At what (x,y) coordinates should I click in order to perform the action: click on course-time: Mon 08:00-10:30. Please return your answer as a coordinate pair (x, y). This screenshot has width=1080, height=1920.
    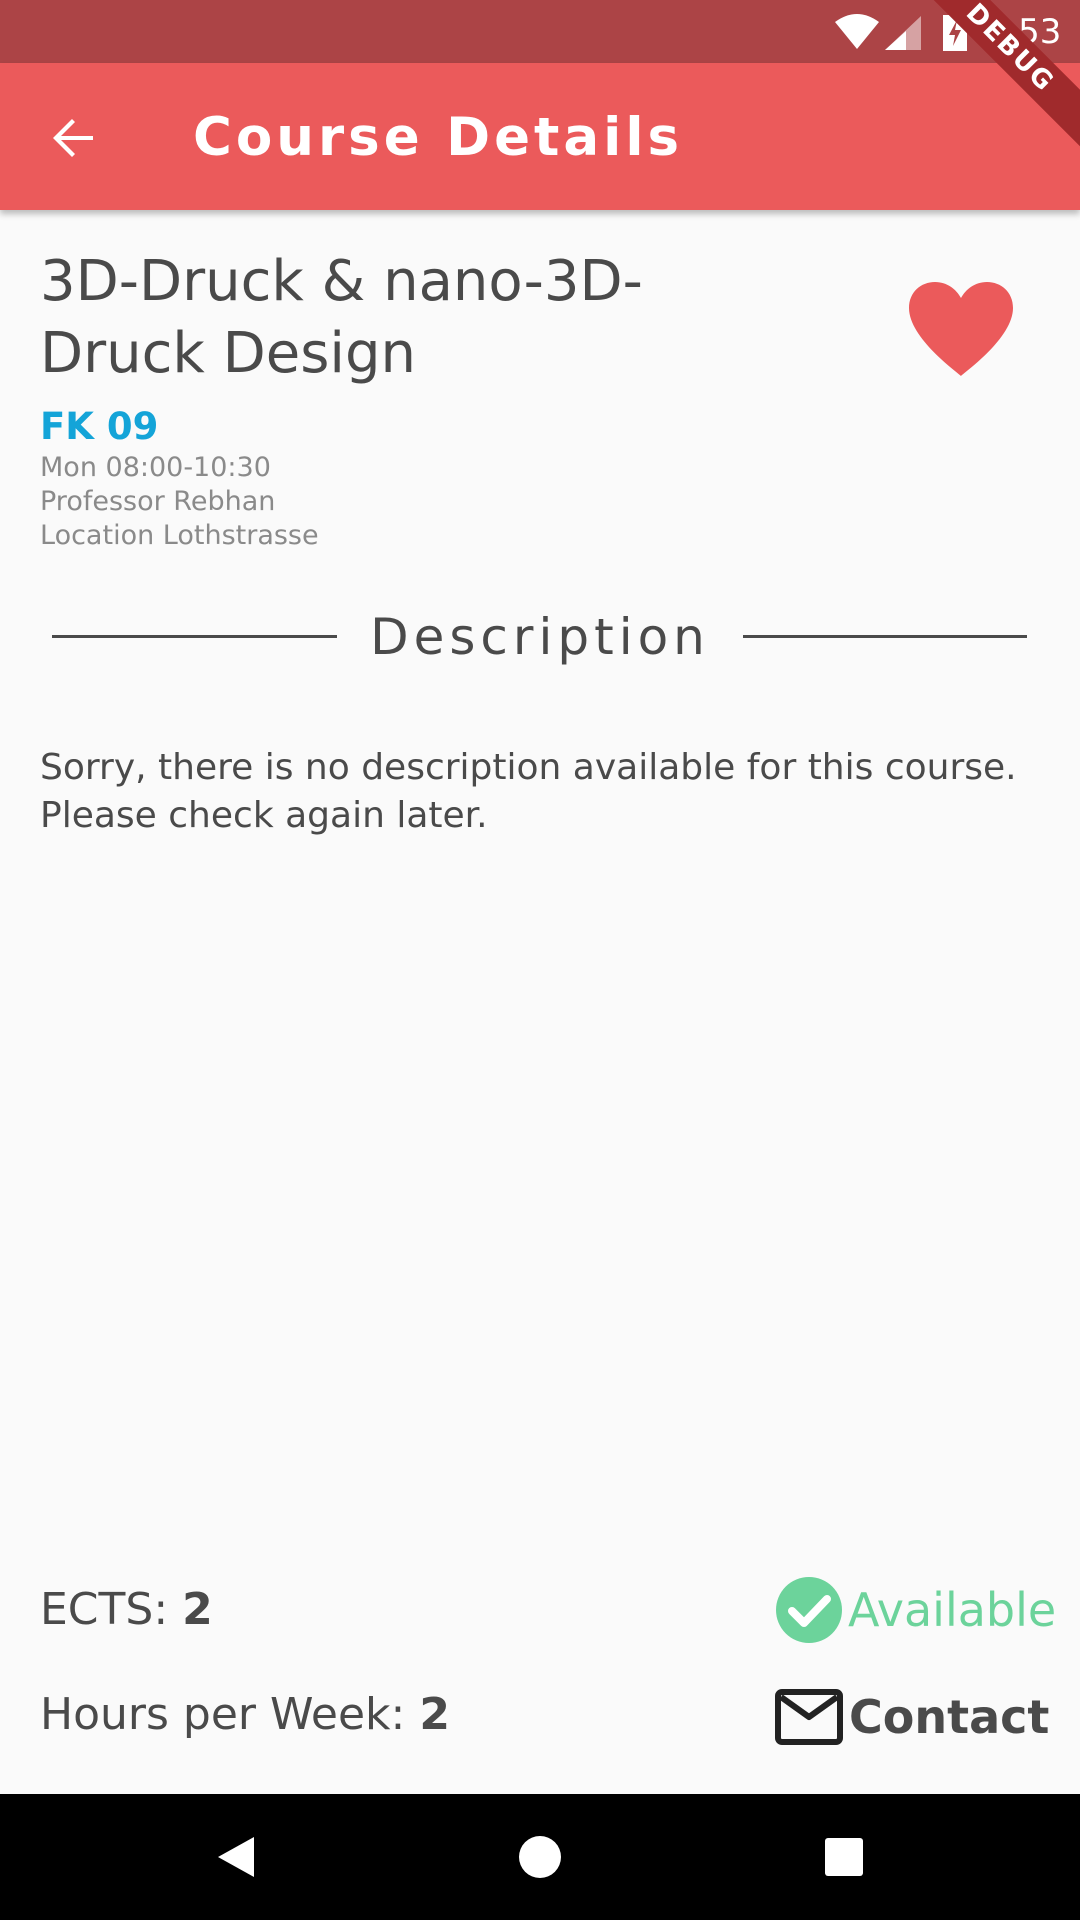
    Looking at the image, I should click on (155, 467).